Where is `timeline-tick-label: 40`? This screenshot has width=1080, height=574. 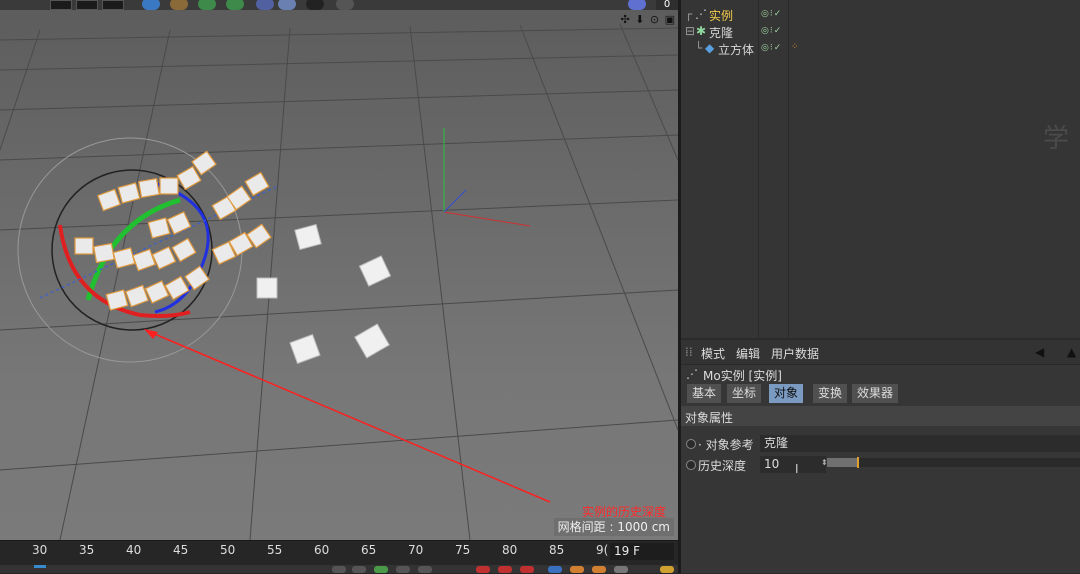
timeline-tick-label: 40 is located at coordinates (134, 550).